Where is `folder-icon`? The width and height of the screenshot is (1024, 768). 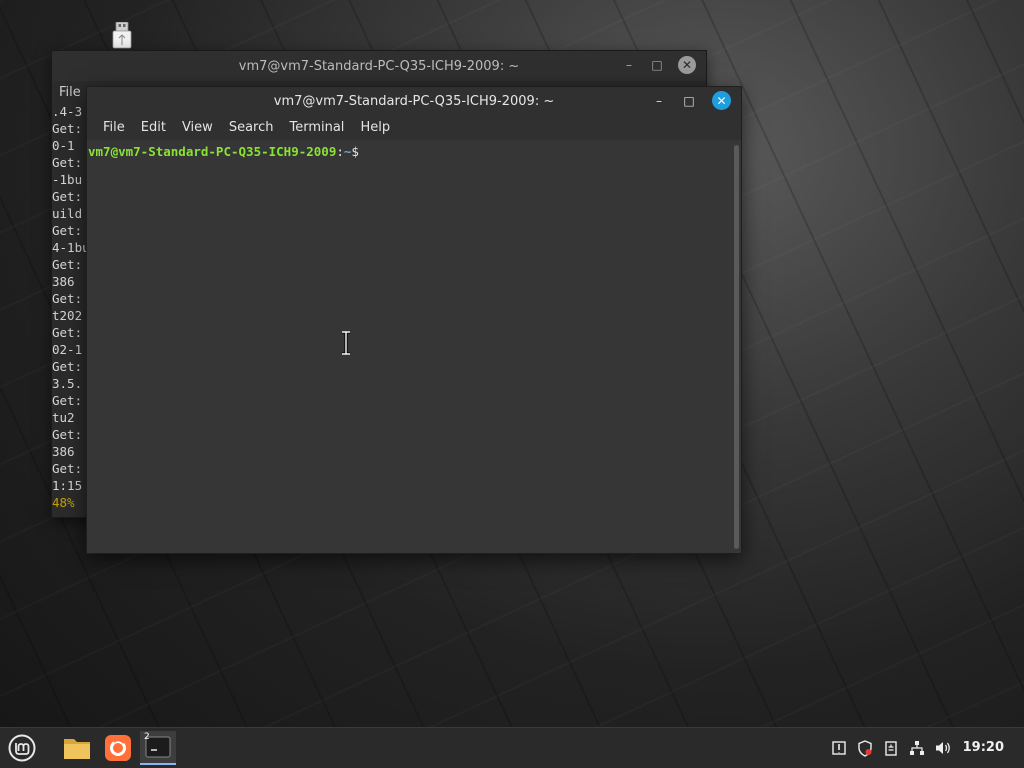
folder-icon is located at coordinates (77, 749).